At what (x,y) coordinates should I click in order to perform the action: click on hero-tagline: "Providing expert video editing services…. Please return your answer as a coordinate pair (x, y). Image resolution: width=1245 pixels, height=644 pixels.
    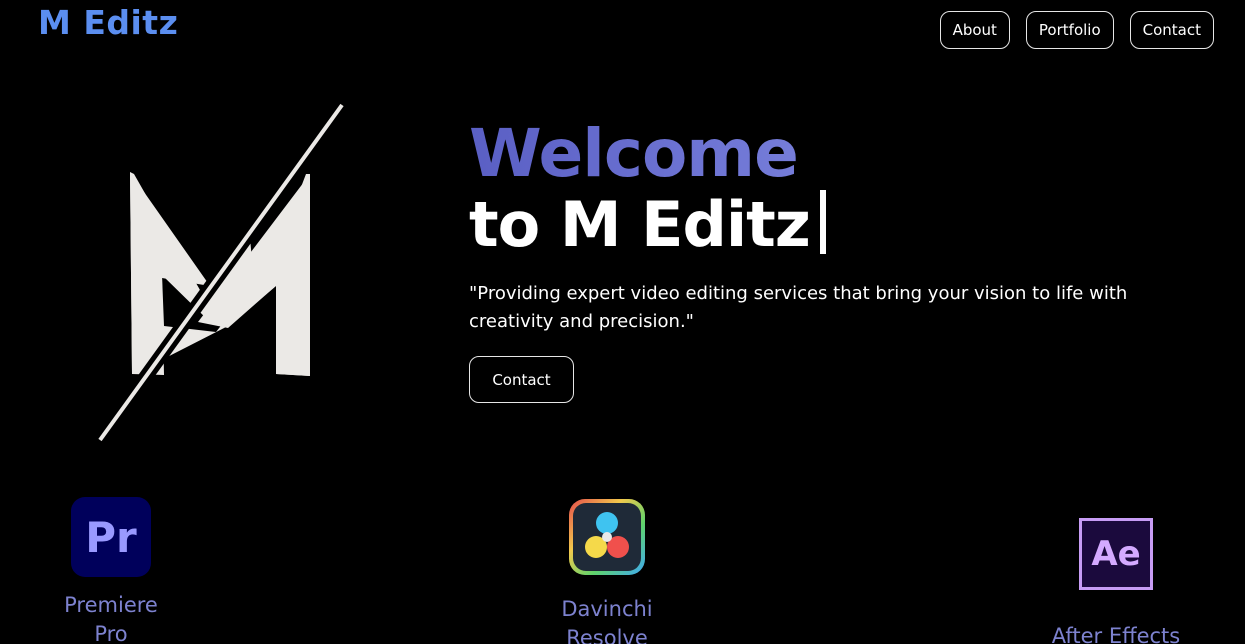
    Looking at the image, I should click on (798, 307).